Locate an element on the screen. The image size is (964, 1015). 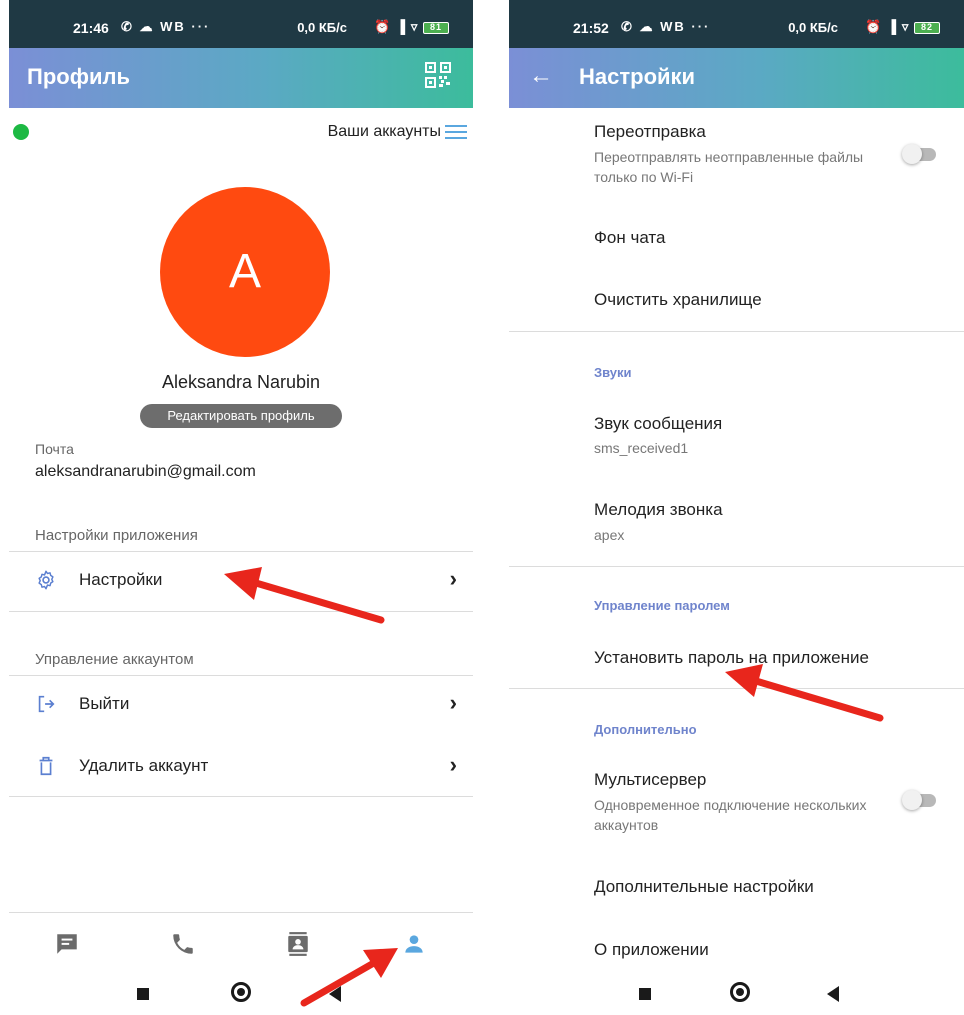
email-label: Почта is located at coordinates (54, 449).